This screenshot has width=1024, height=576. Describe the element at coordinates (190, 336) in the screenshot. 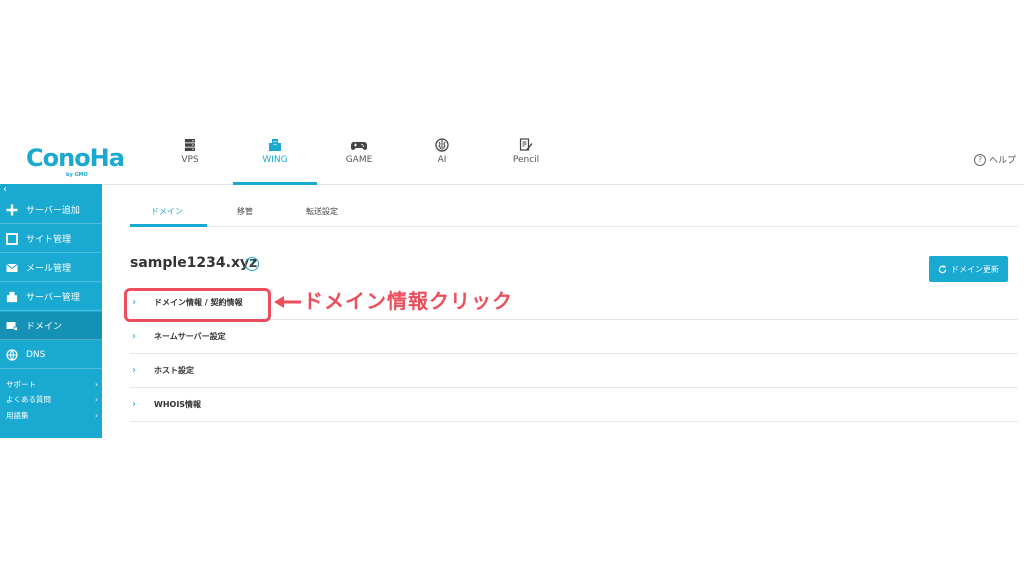

I see `accordion-label: ネームサーバー設定` at that location.